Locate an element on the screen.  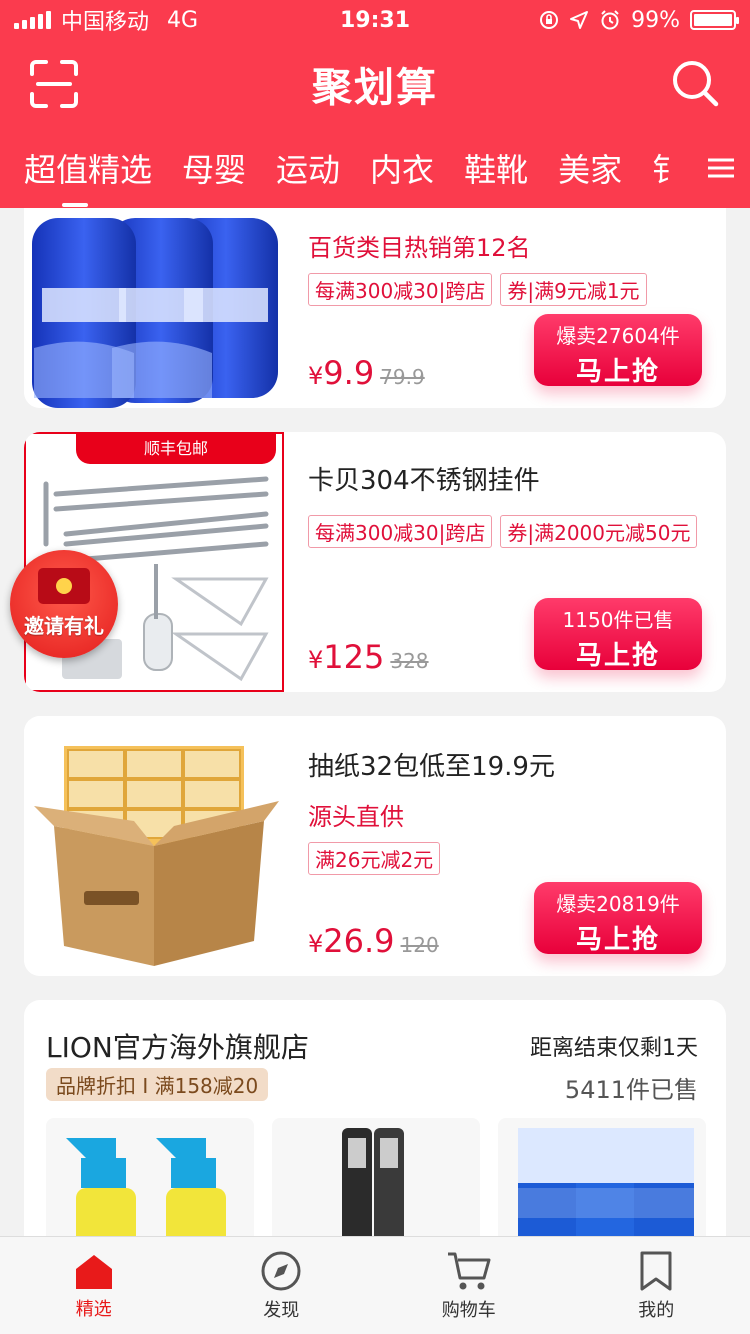
alarm-icon is located at coordinates (610, 20).